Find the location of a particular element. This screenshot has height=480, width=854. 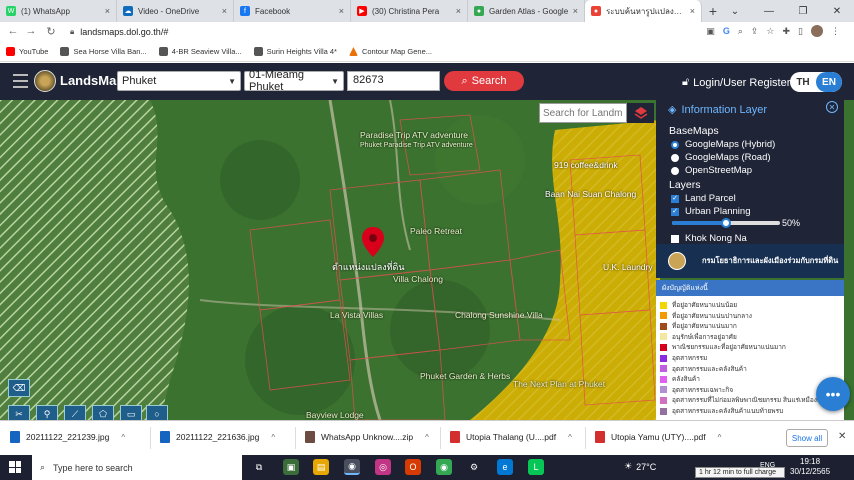

slider-handle is located at coordinates (726, 223).